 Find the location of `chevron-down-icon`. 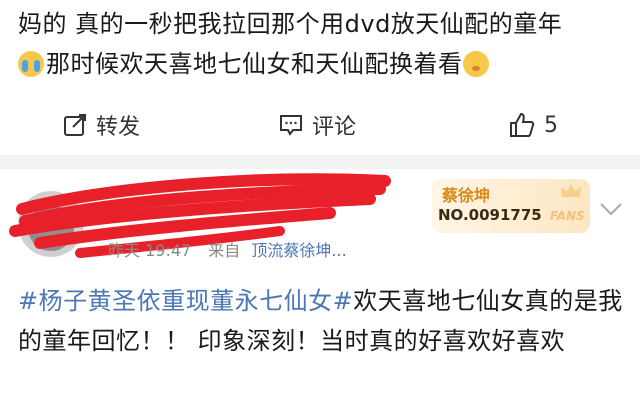

chevron-down-icon is located at coordinates (611, 209).